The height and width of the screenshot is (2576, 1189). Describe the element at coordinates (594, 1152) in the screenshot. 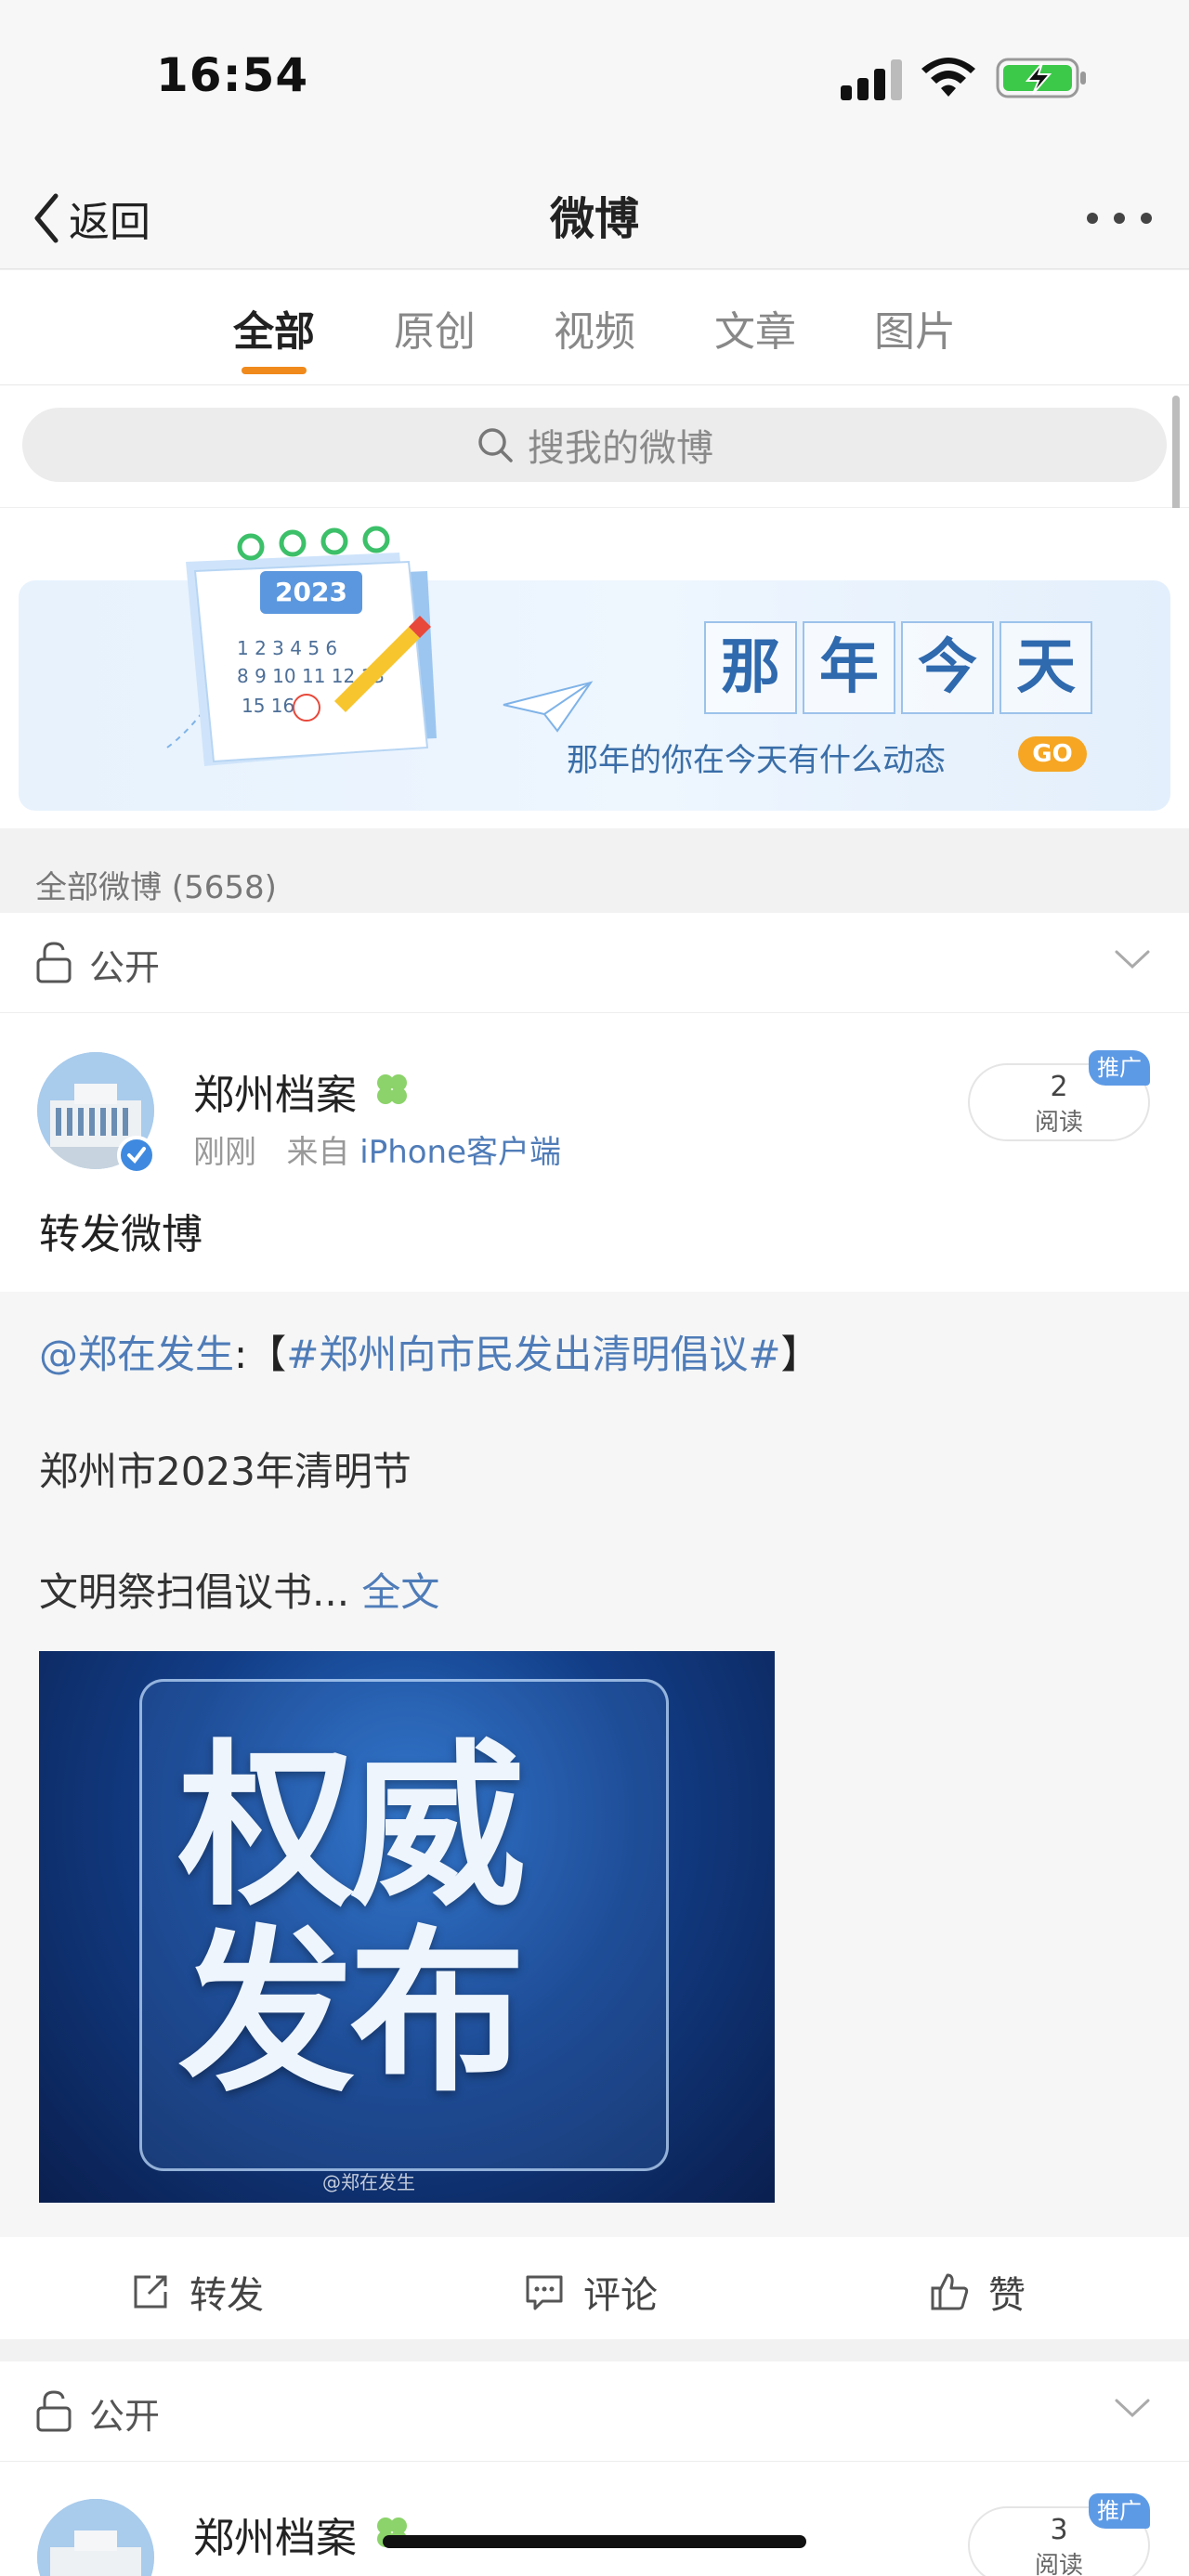

I see `post-card: 郑州档案 刚刚 来自 iPhone客户端 2 阅读 推广 转发微博` at that location.